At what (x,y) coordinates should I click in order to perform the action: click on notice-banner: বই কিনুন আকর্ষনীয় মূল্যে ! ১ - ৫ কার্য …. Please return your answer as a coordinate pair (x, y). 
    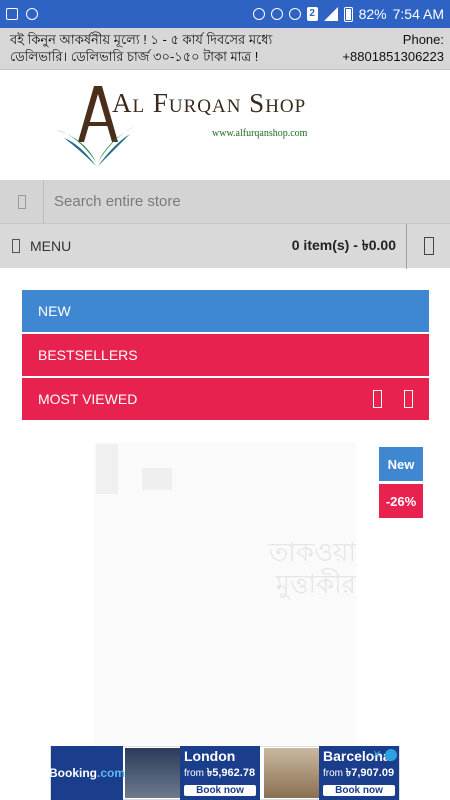
    Looking at the image, I should click on (225, 49).